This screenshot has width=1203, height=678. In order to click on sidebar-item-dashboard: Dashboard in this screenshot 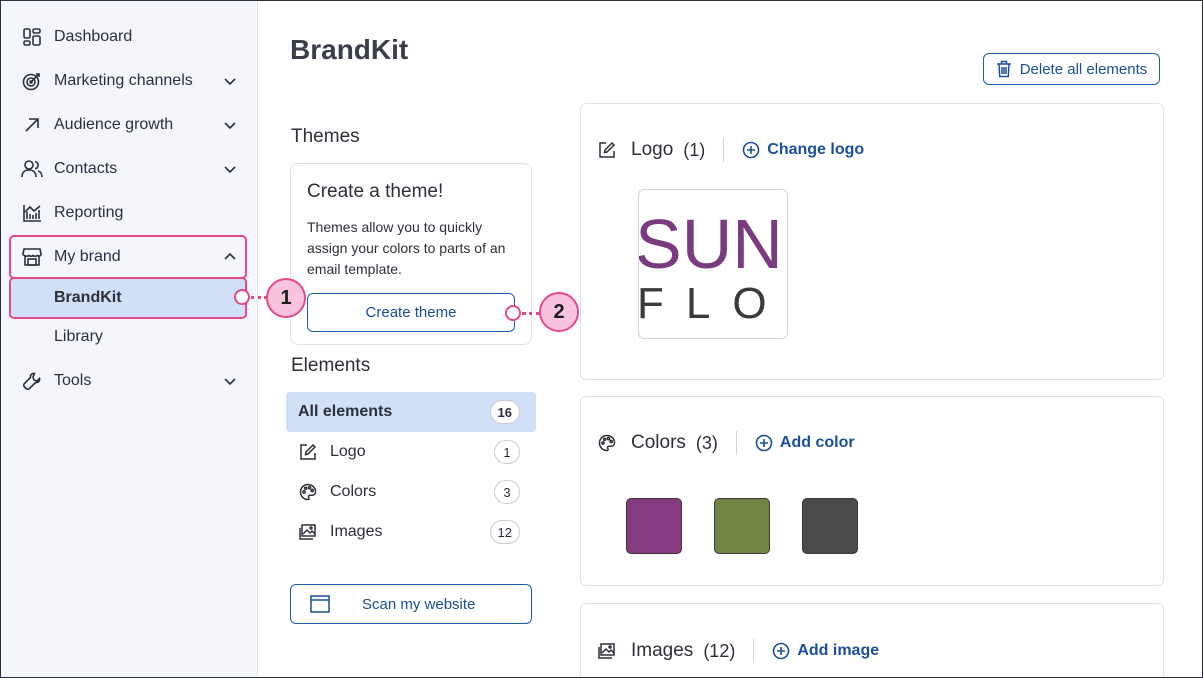, I will do `click(128, 37)`.